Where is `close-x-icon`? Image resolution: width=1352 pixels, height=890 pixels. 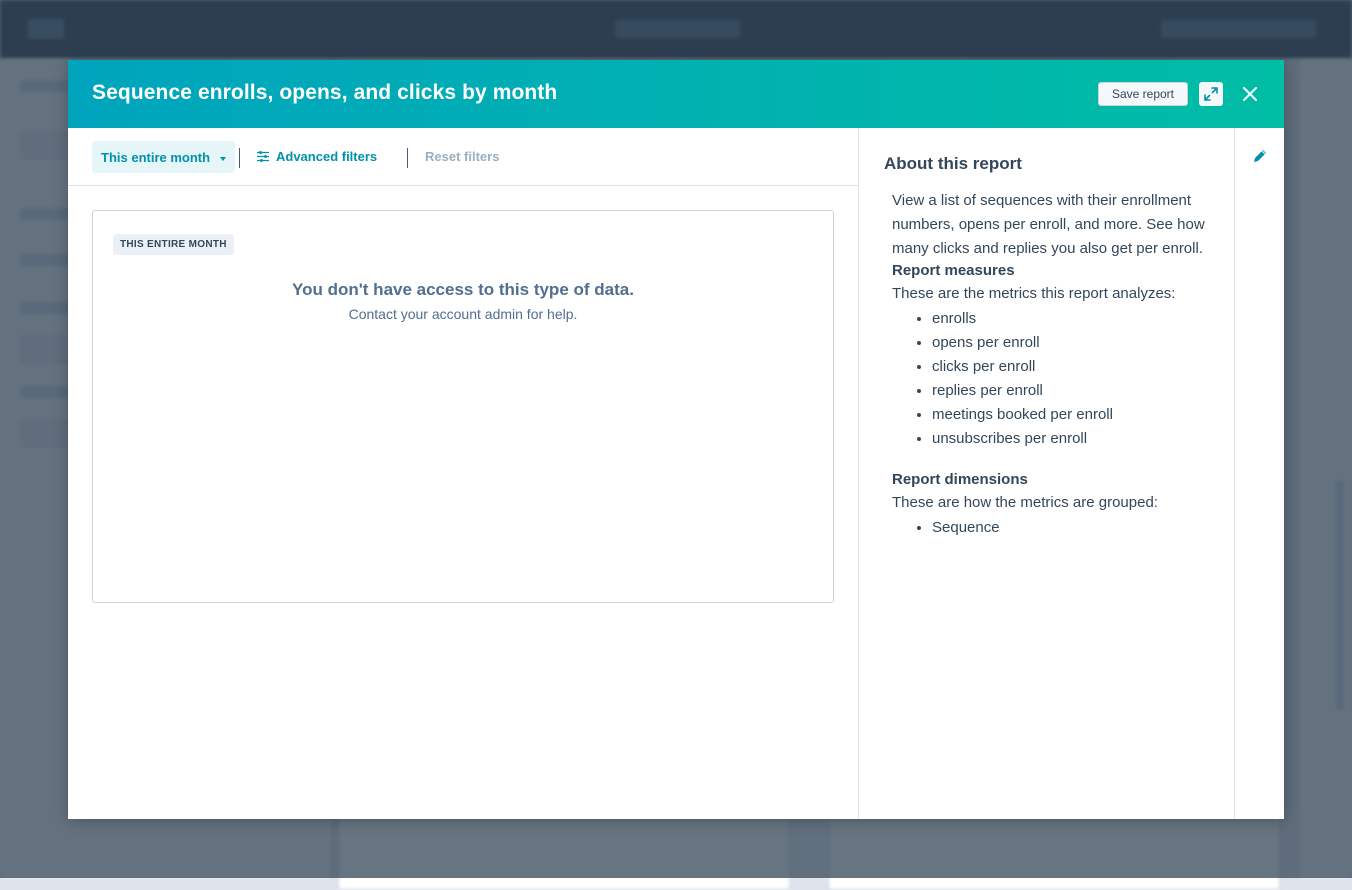 close-x-icon is located at coordinates (1250, 94).